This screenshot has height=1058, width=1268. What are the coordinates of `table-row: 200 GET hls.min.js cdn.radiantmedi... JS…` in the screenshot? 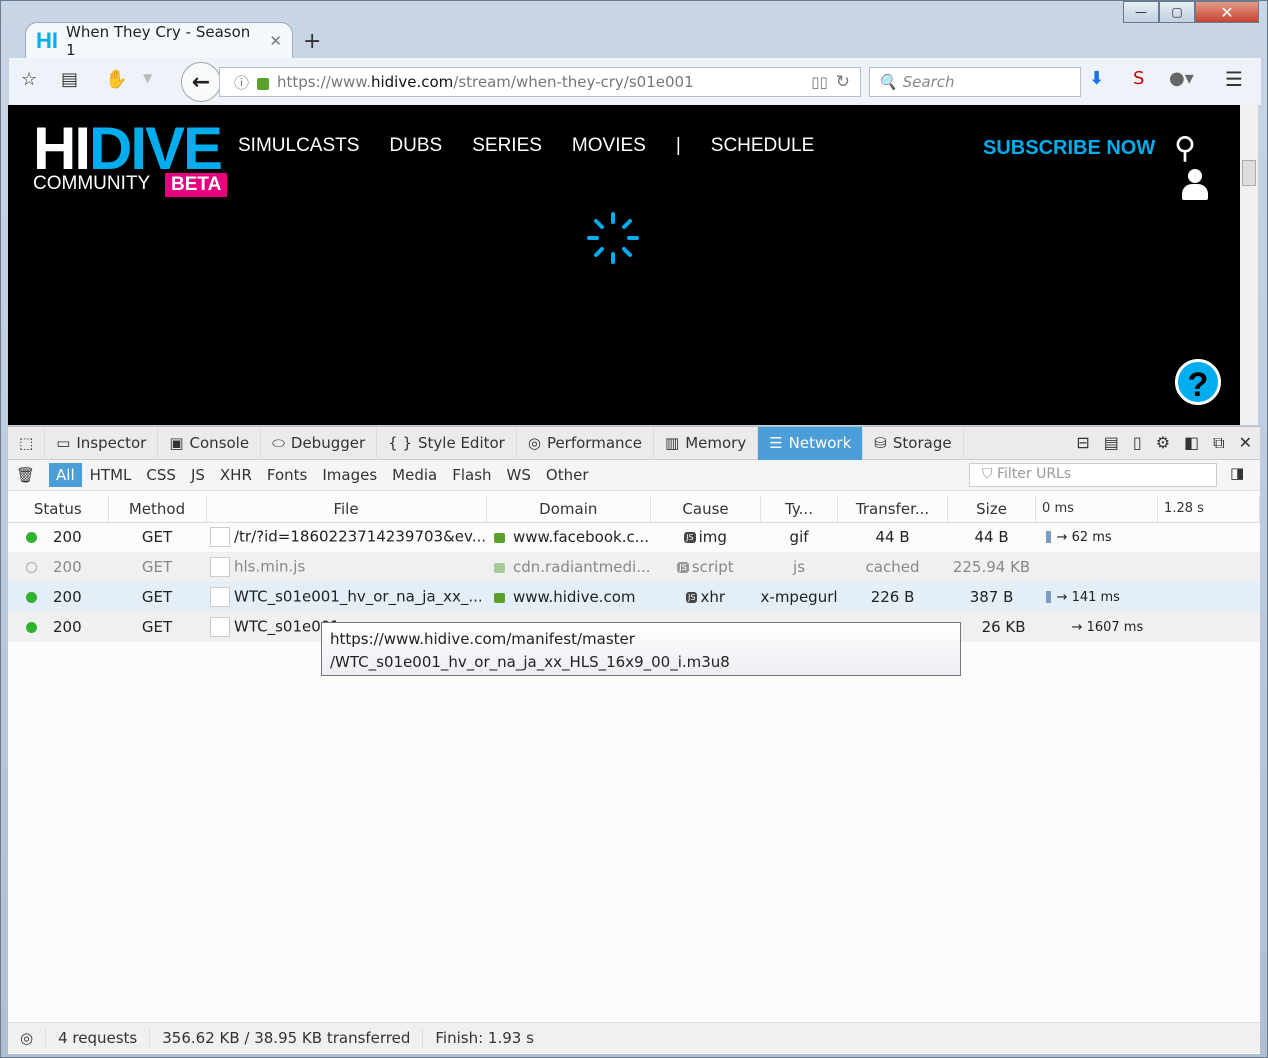 It's located at (634, 567).